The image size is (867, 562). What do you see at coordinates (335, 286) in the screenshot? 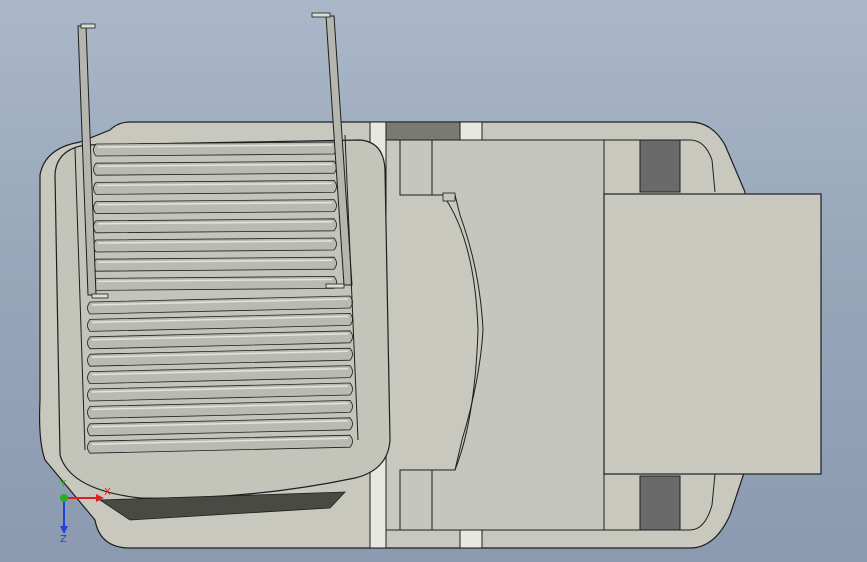
I see `right-rail-foot` at bounding box center [335, 286].